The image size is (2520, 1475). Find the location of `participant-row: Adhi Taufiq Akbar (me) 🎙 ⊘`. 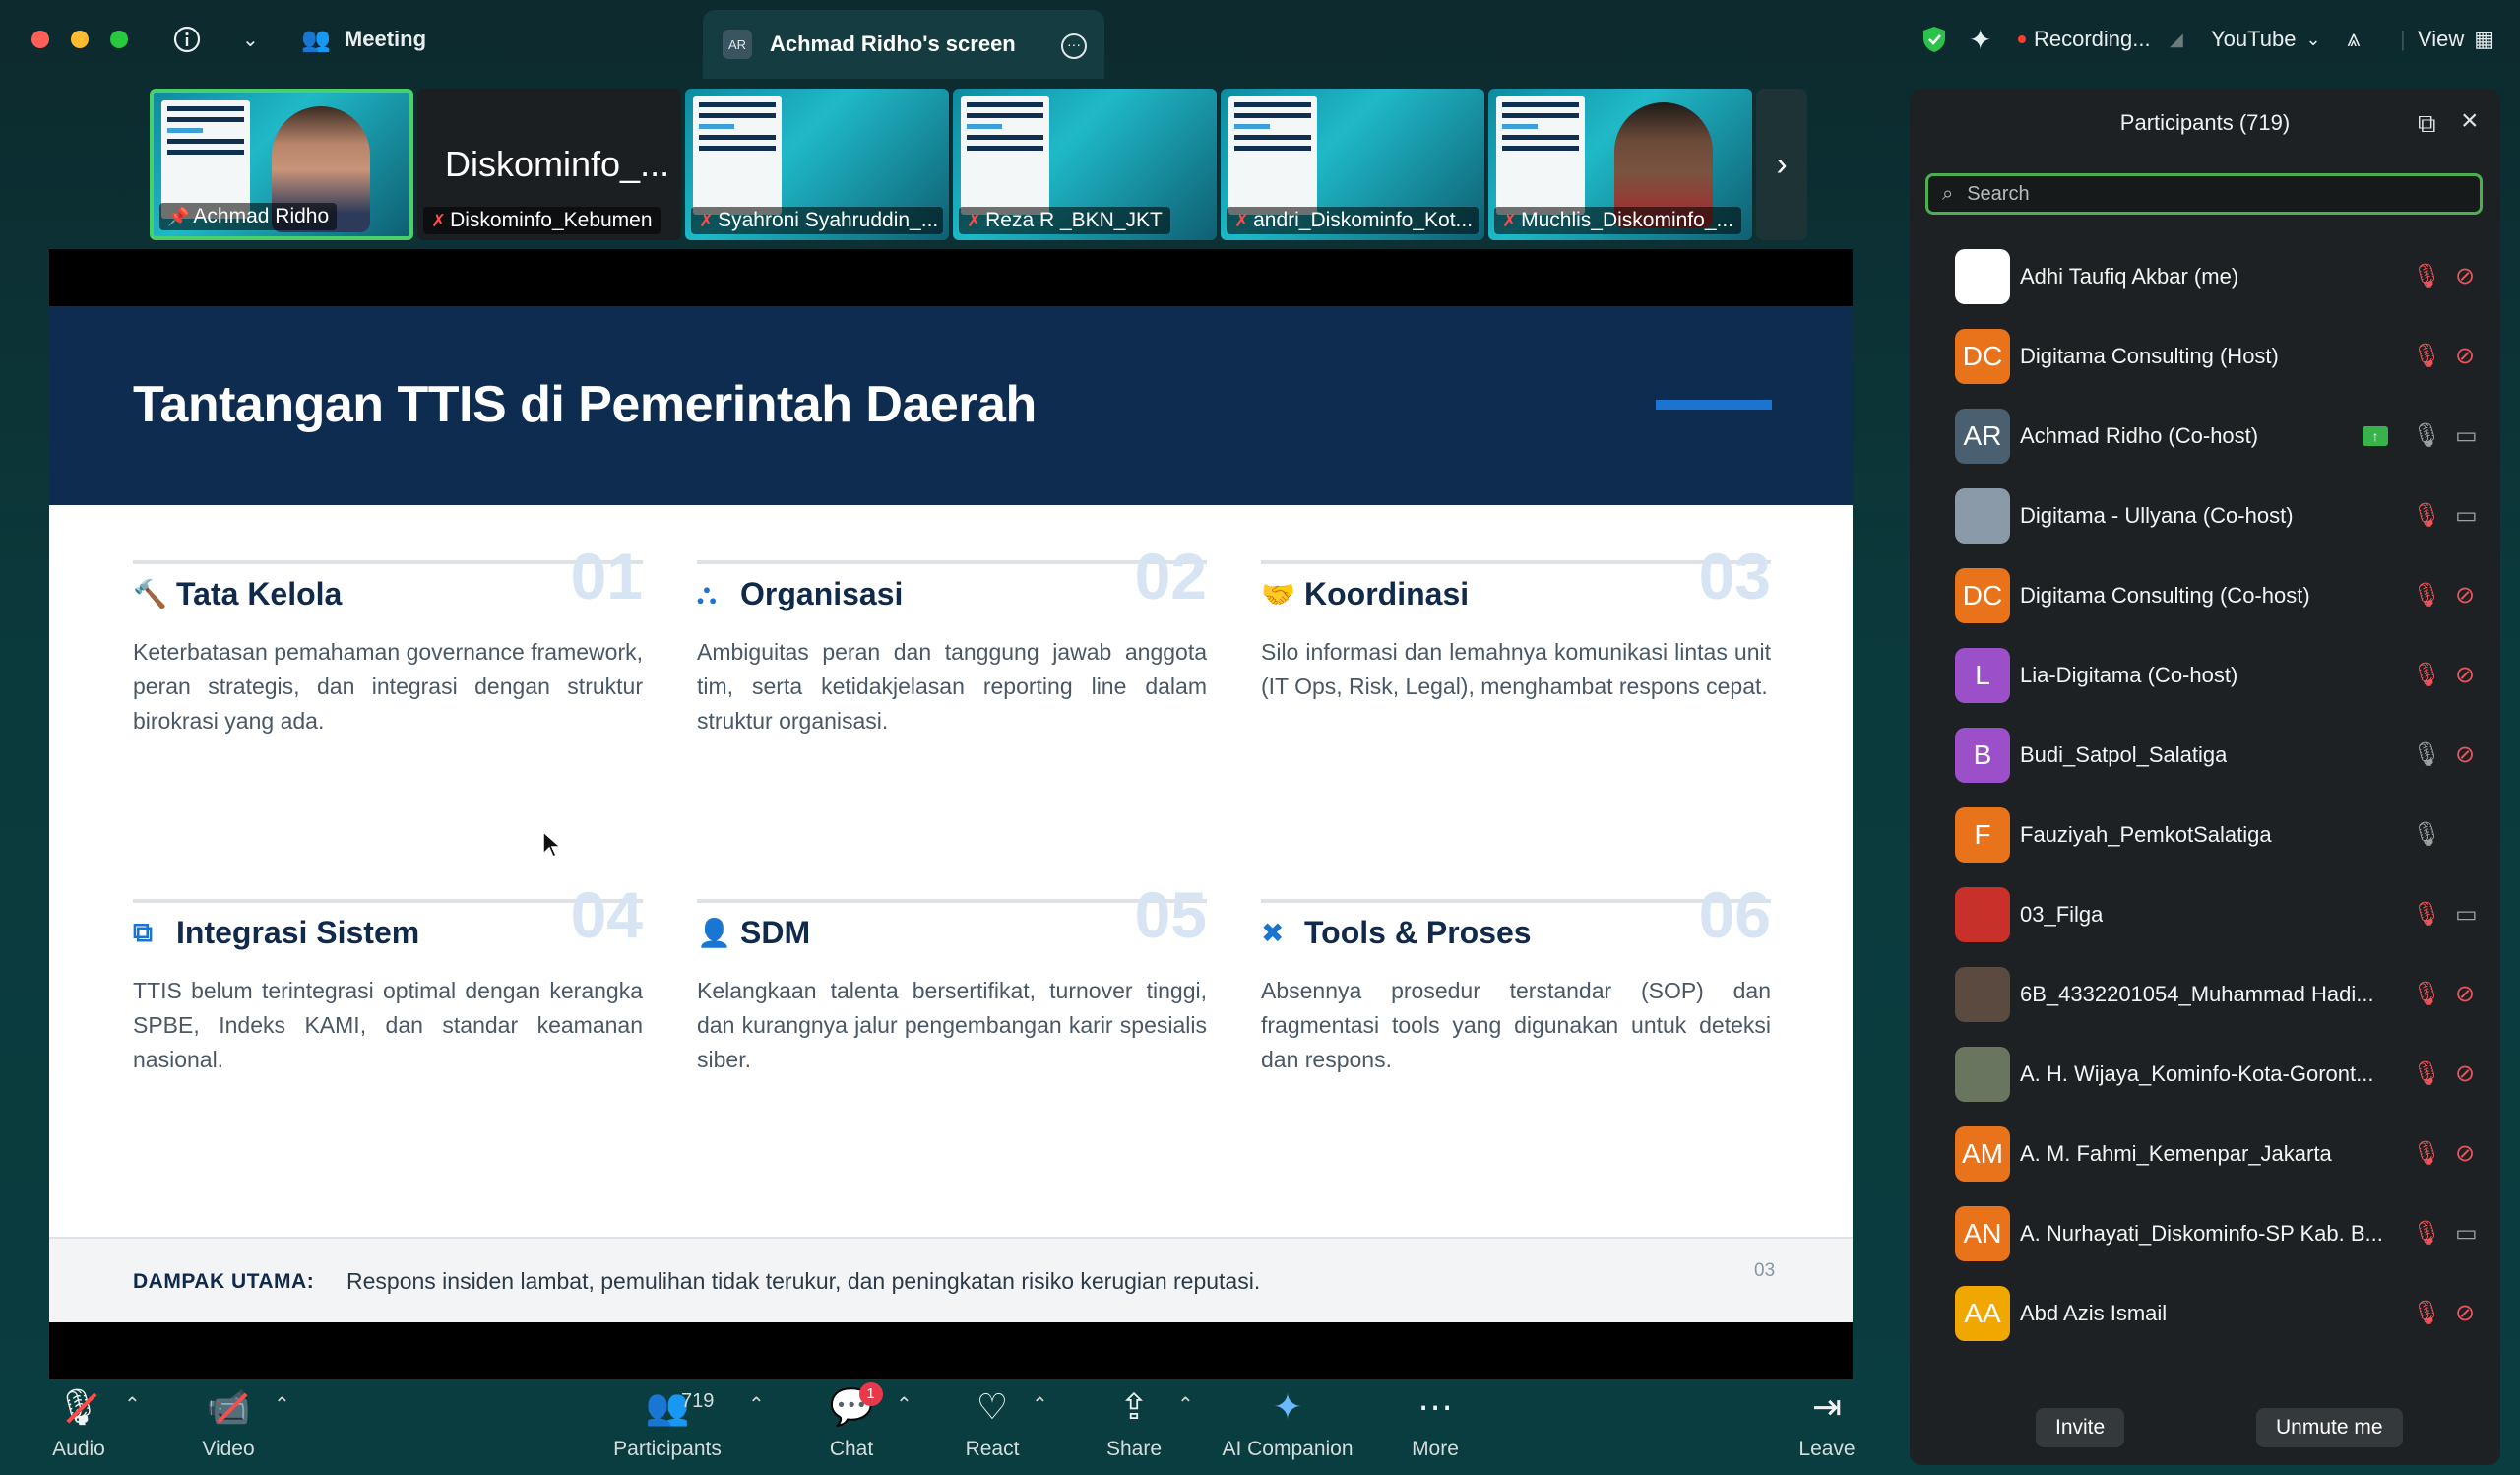

participant-row: Adhi Taufiq Akbar (me) 🎙 ⊘ is located at coordinates (2205, 276).